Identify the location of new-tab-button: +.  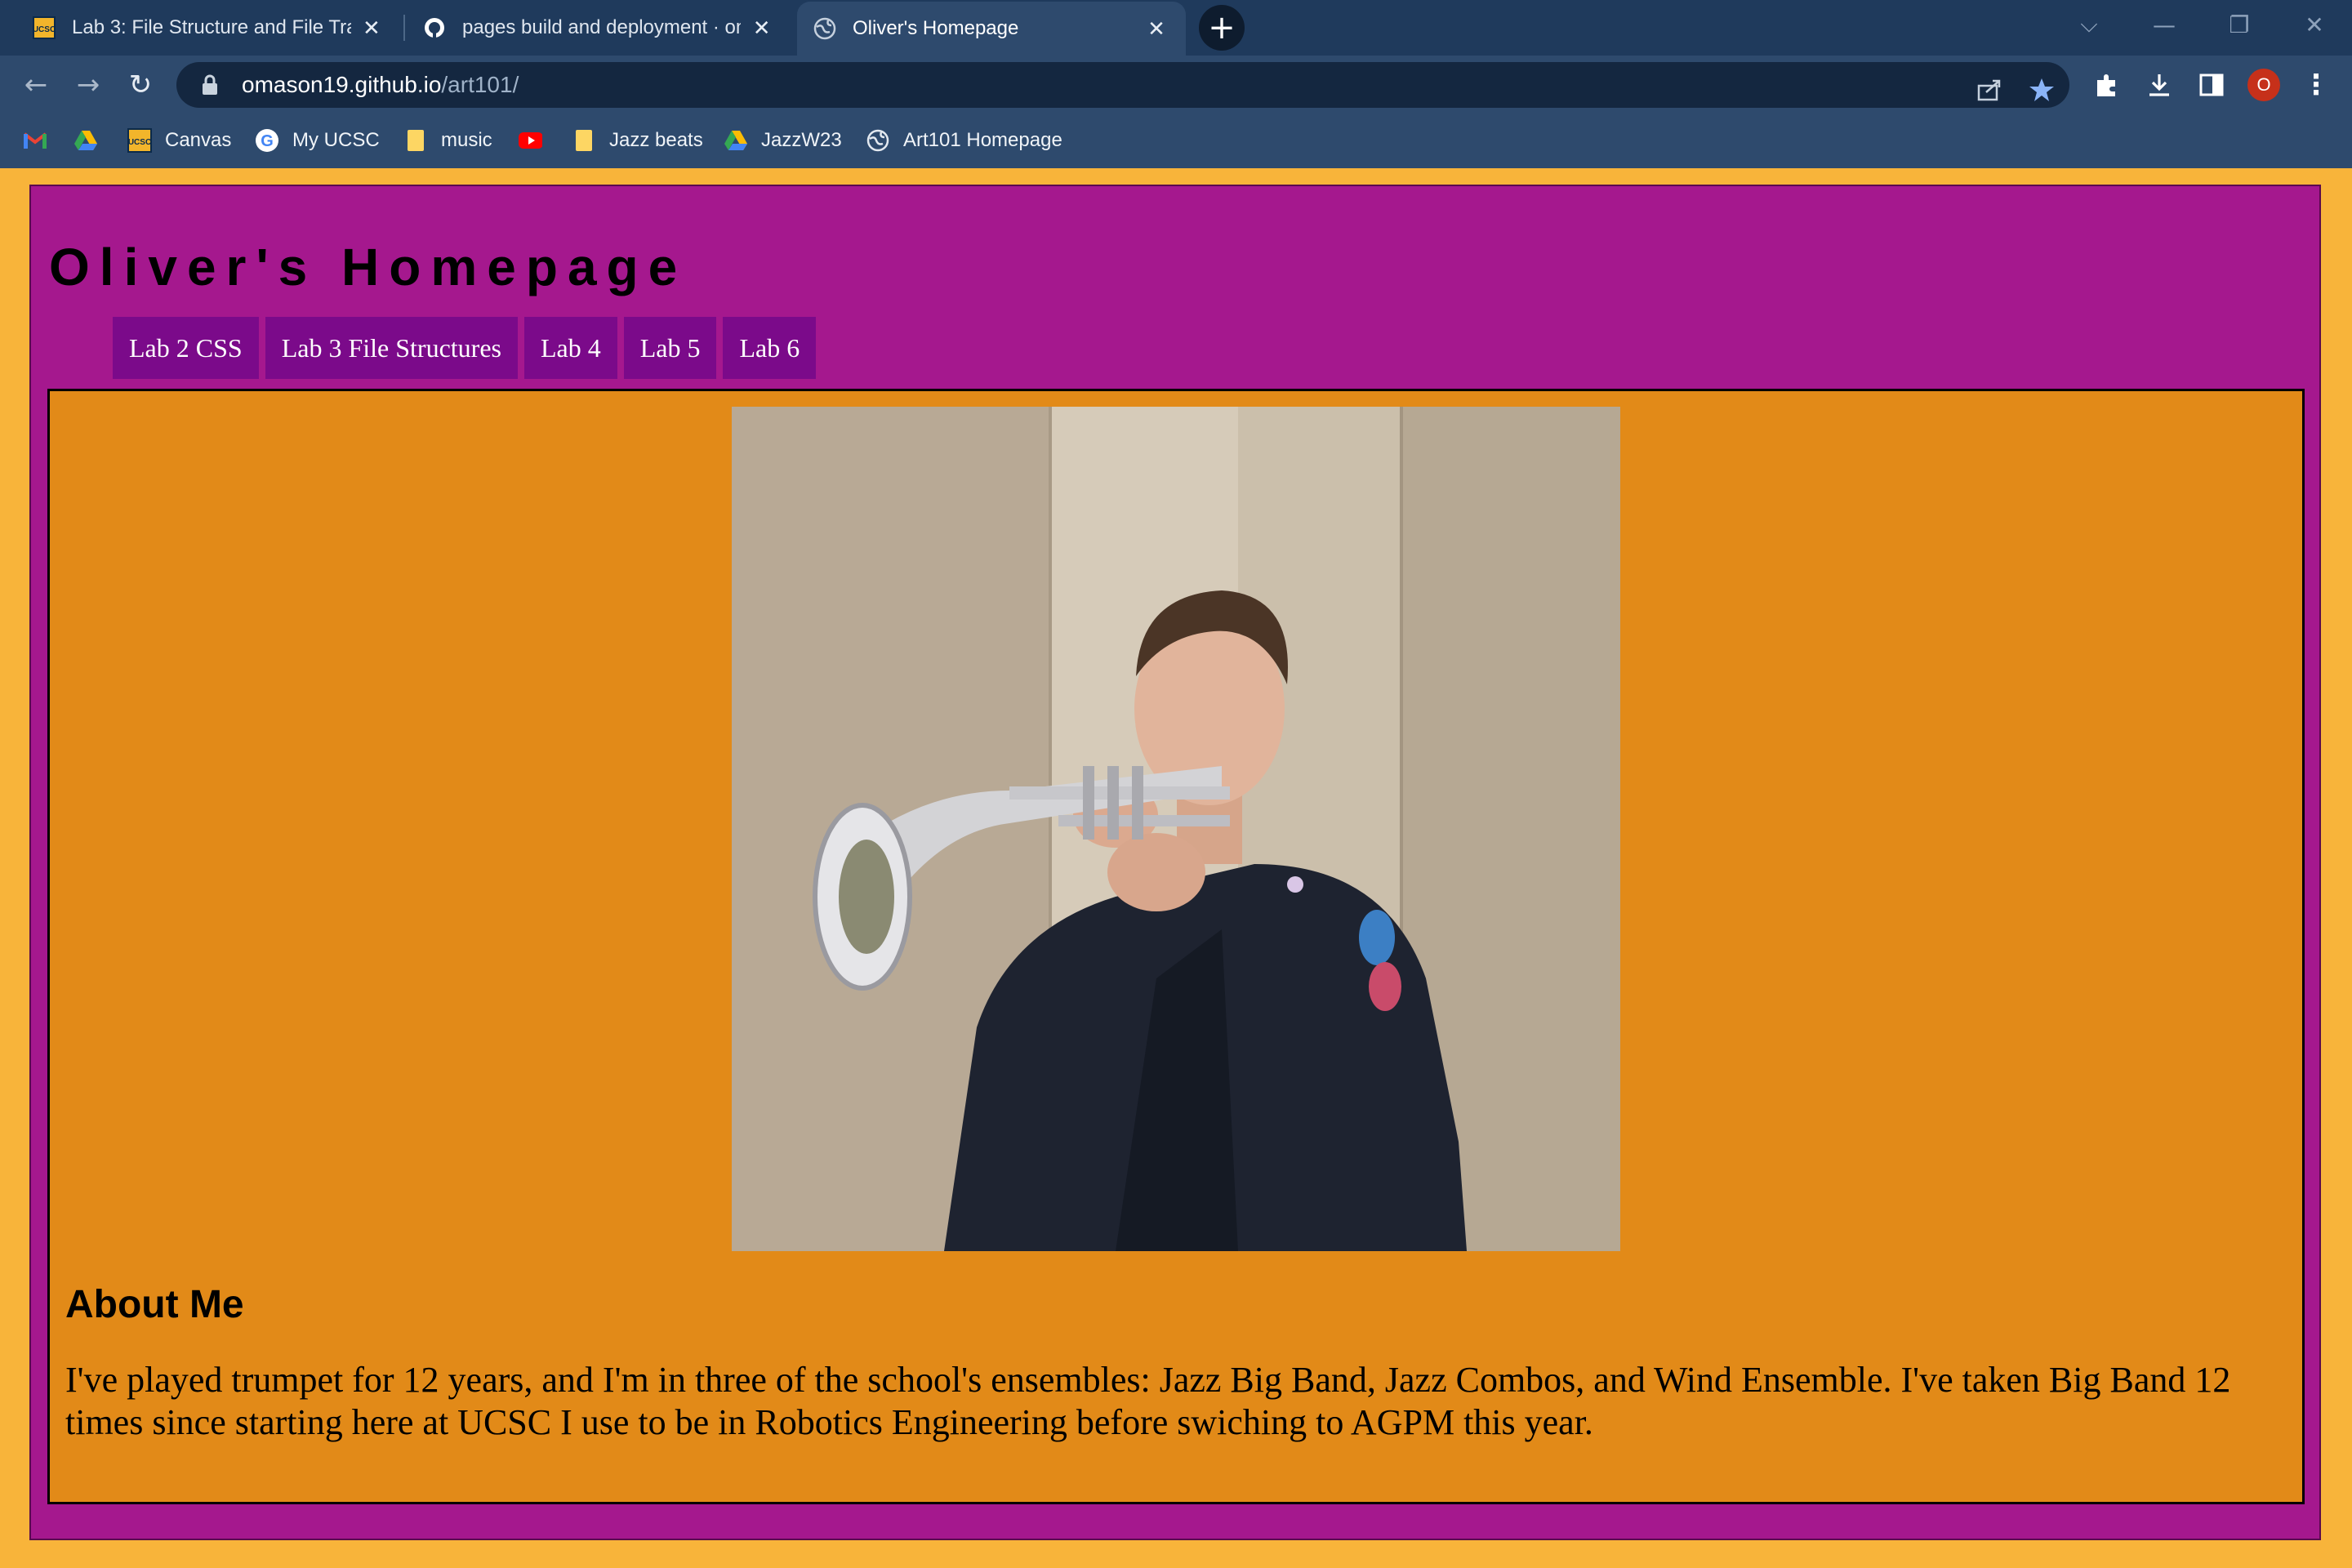
(1222, 28).